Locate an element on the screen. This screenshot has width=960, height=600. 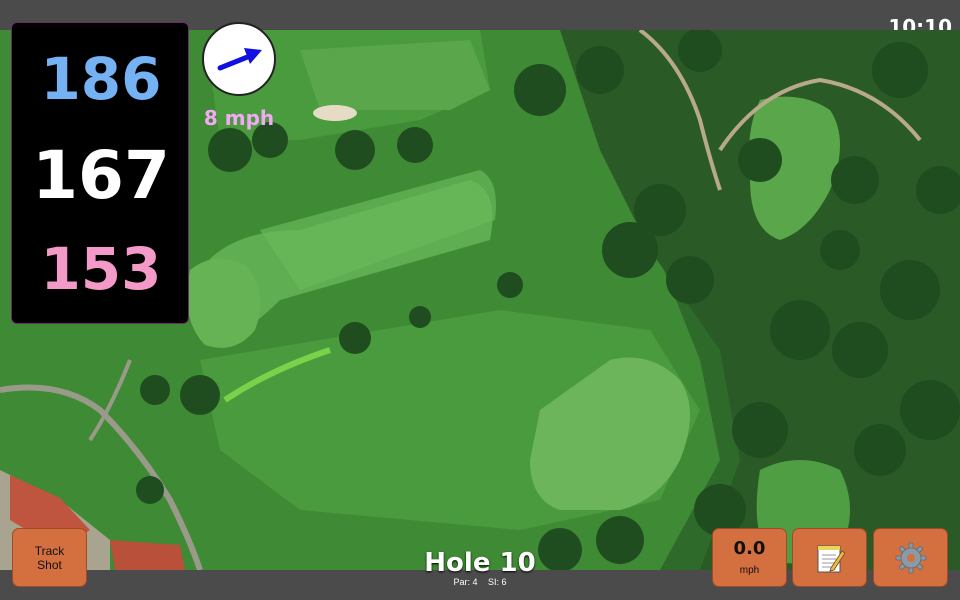
notepad-icon is located at coordinates (831, 558).